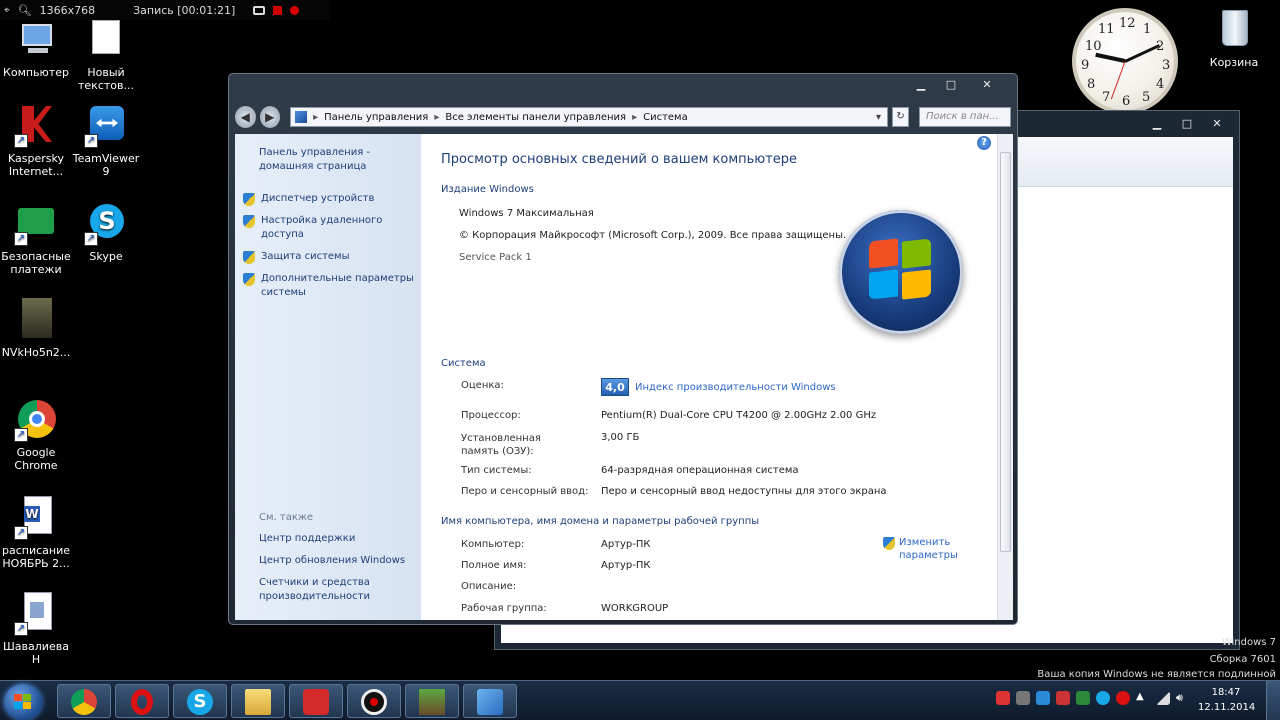  What do you see at coordinates (67, 10) in the screenshot?
I see `recorder-resolution: 1366x768` at bounding box center [67, 10].